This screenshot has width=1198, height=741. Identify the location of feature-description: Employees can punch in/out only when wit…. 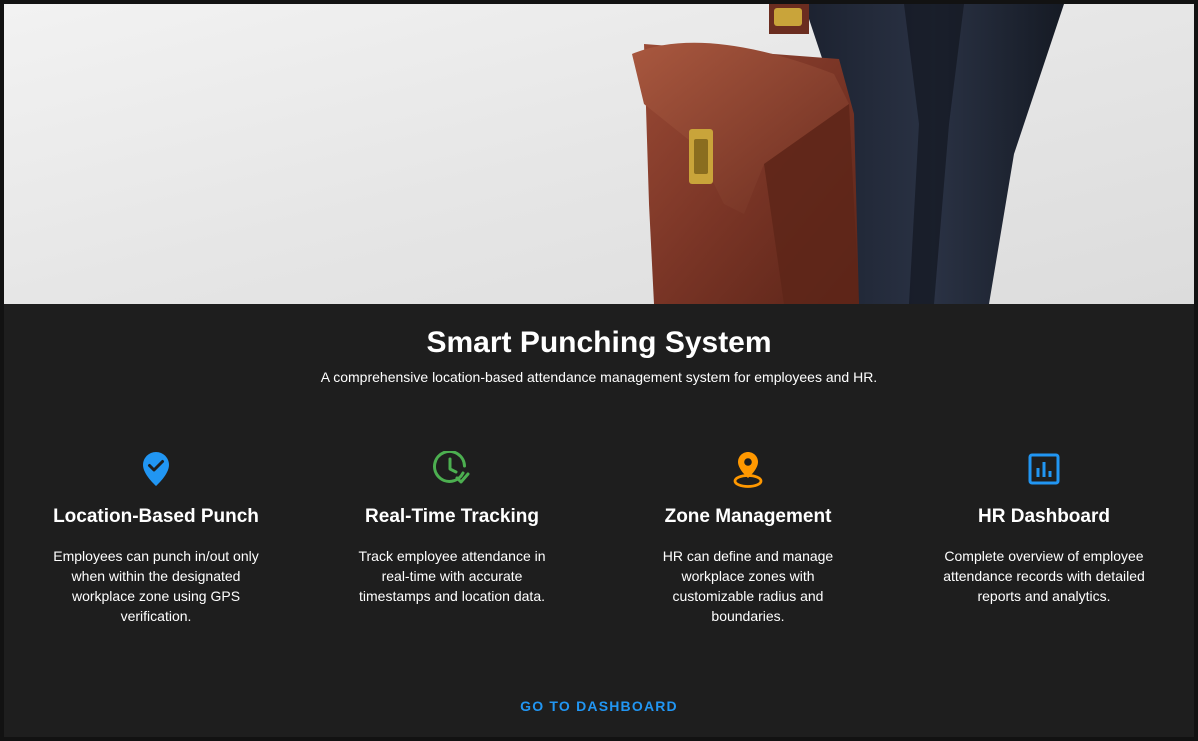
(156, 586).